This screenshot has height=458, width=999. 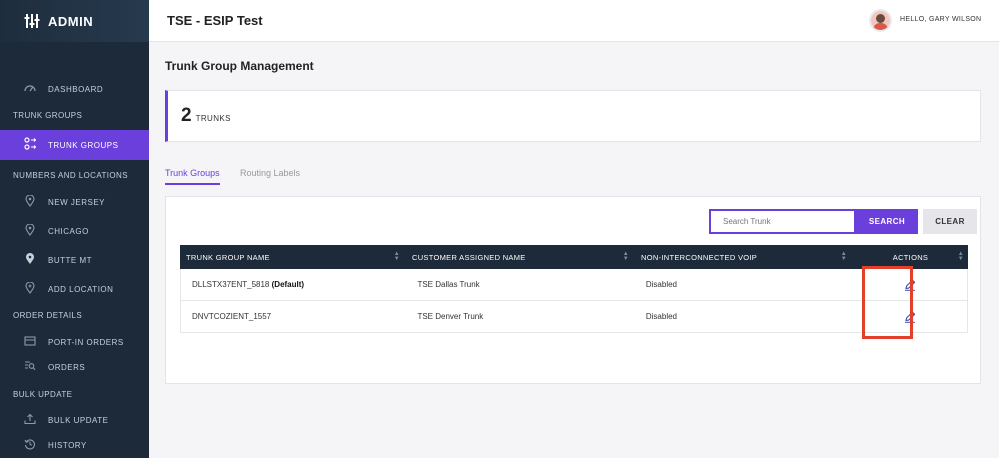 I want to click on sidebar-item-label: DASHBOARD, so click(x=76, y=89).